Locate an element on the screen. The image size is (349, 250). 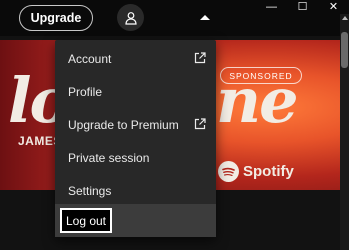
user-avatar-button is located at coordinates (130, 17).